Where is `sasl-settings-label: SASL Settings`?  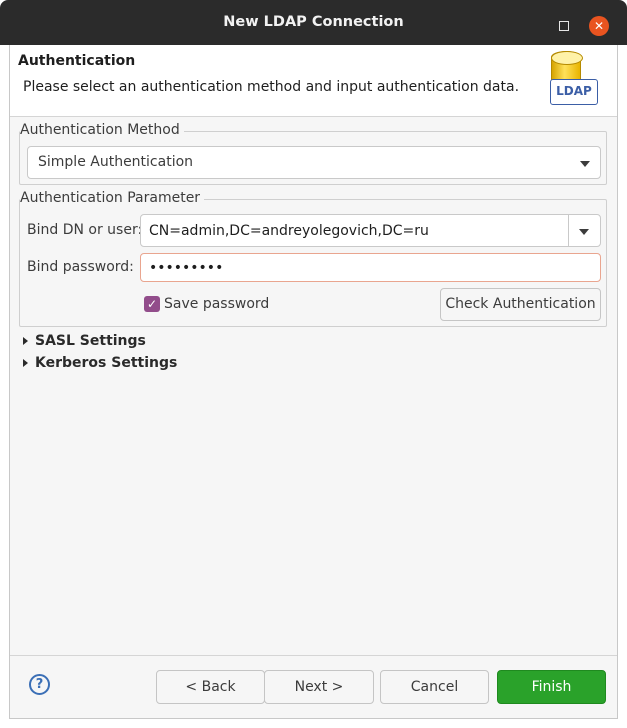
sasl-settings-label: SASL Settings is located at coordinates (90, 341).